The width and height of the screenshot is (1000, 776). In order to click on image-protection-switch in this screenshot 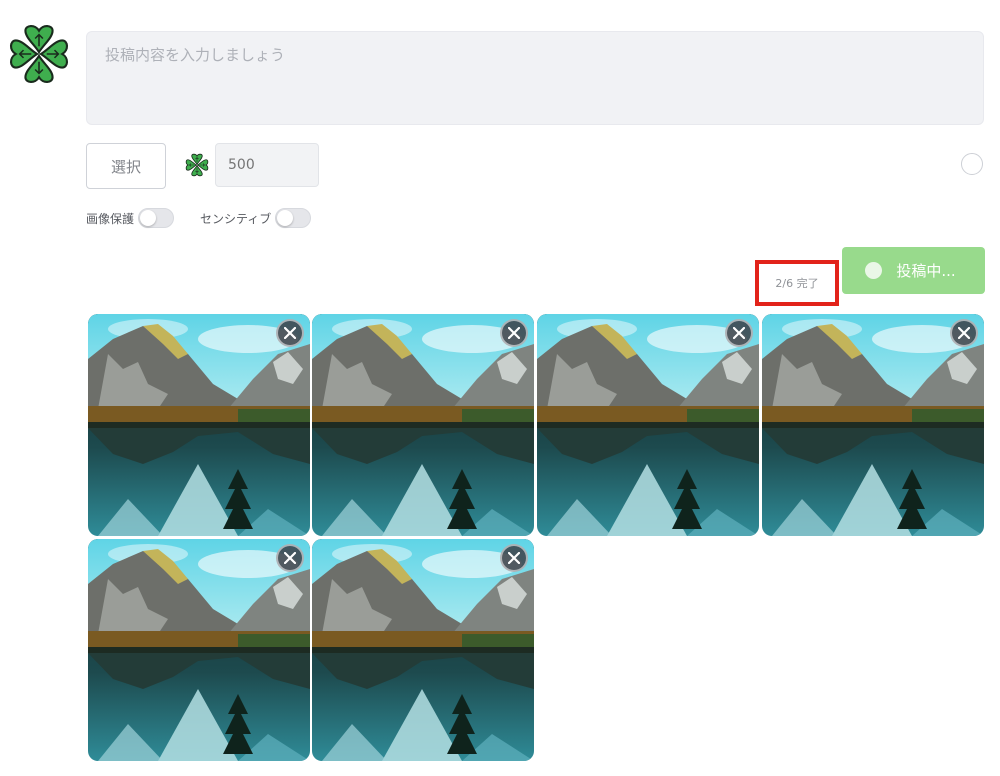, I will do `click(156, 218)`.